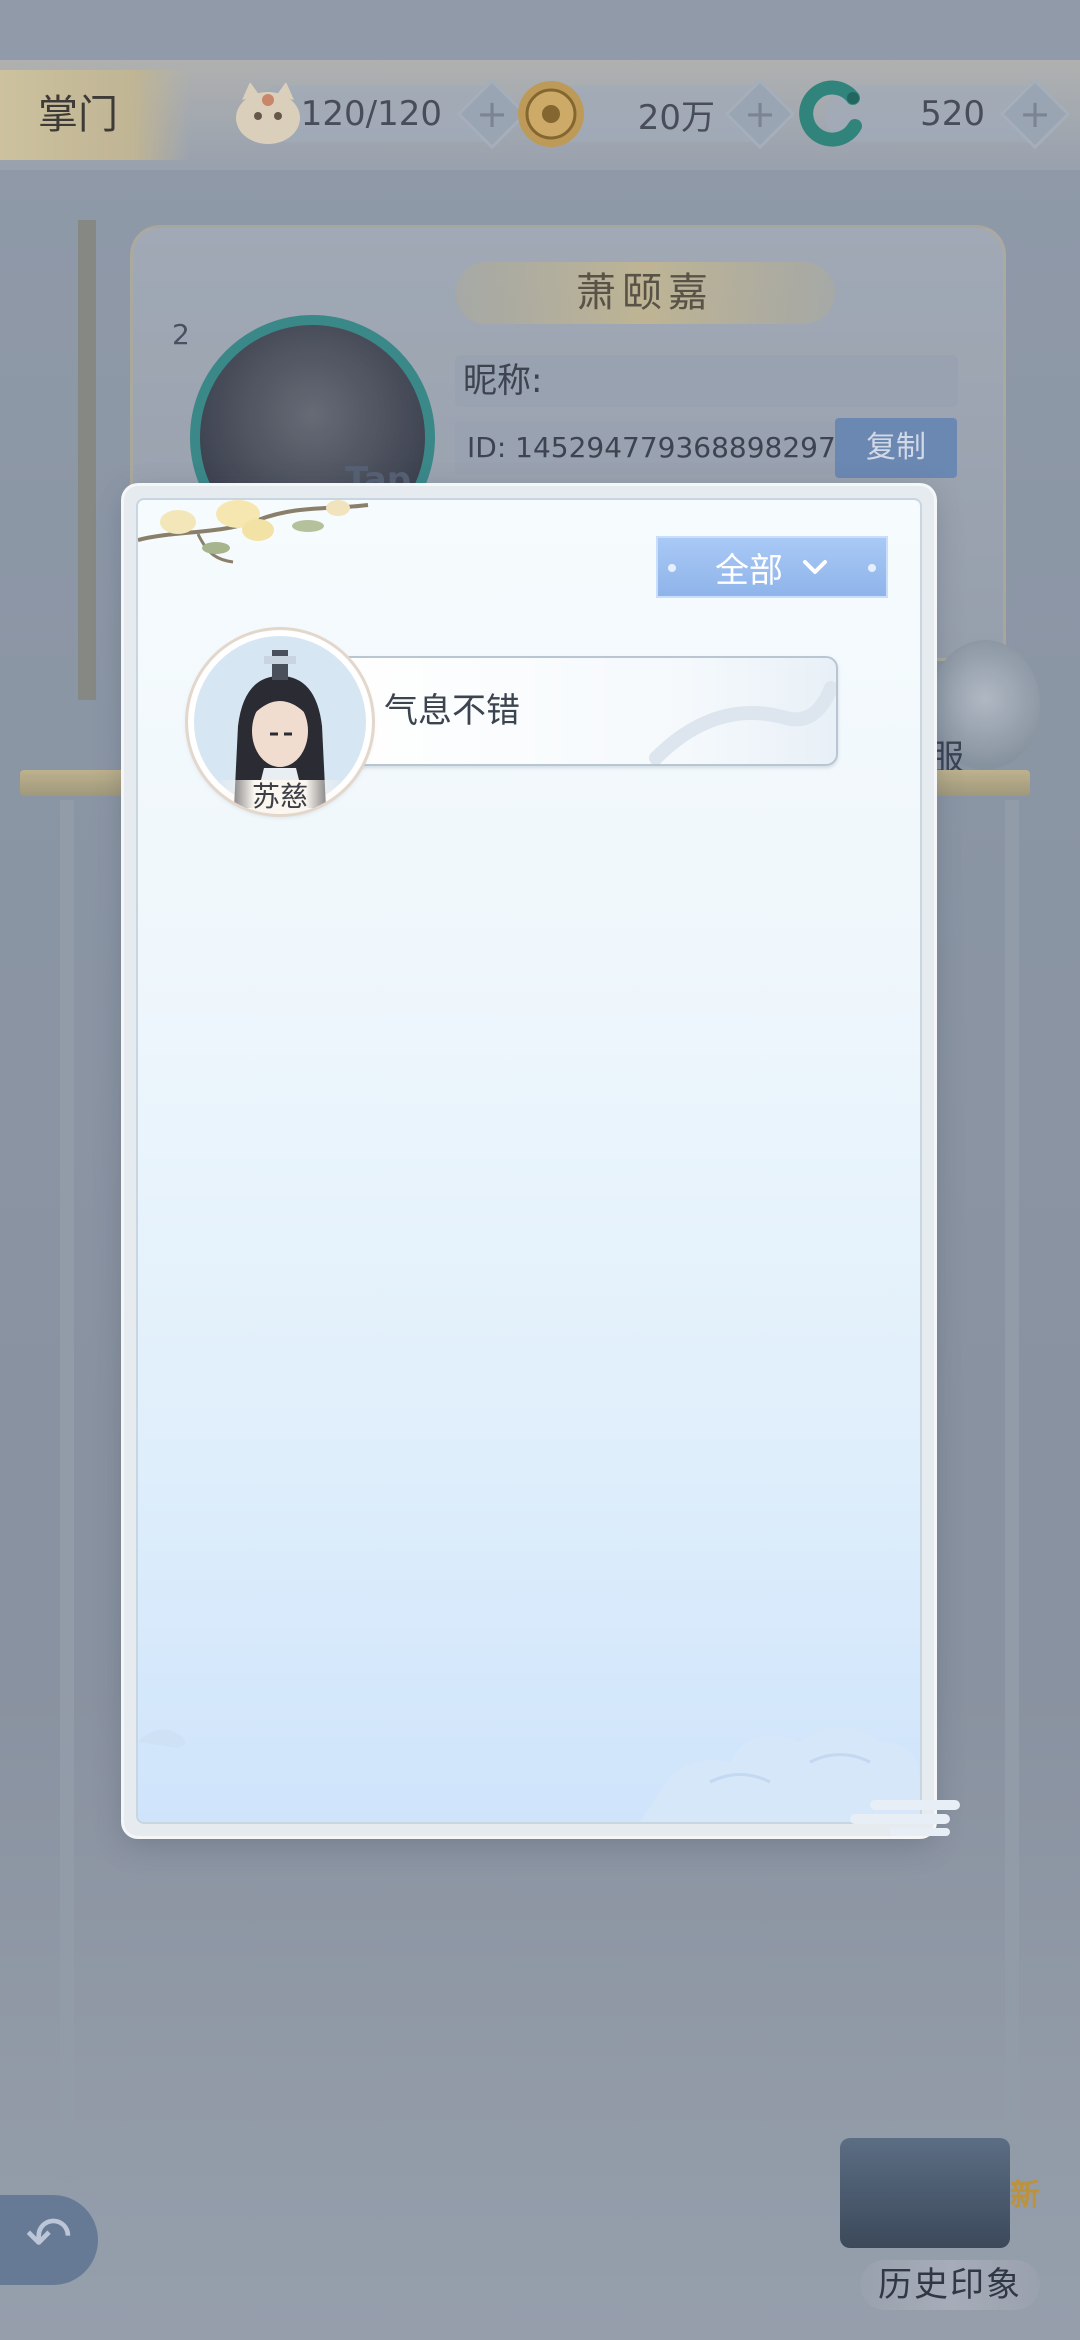  Describe the element at coordinates (815, 567) in the screenshot. I see `chevron-down-icon` at that location.